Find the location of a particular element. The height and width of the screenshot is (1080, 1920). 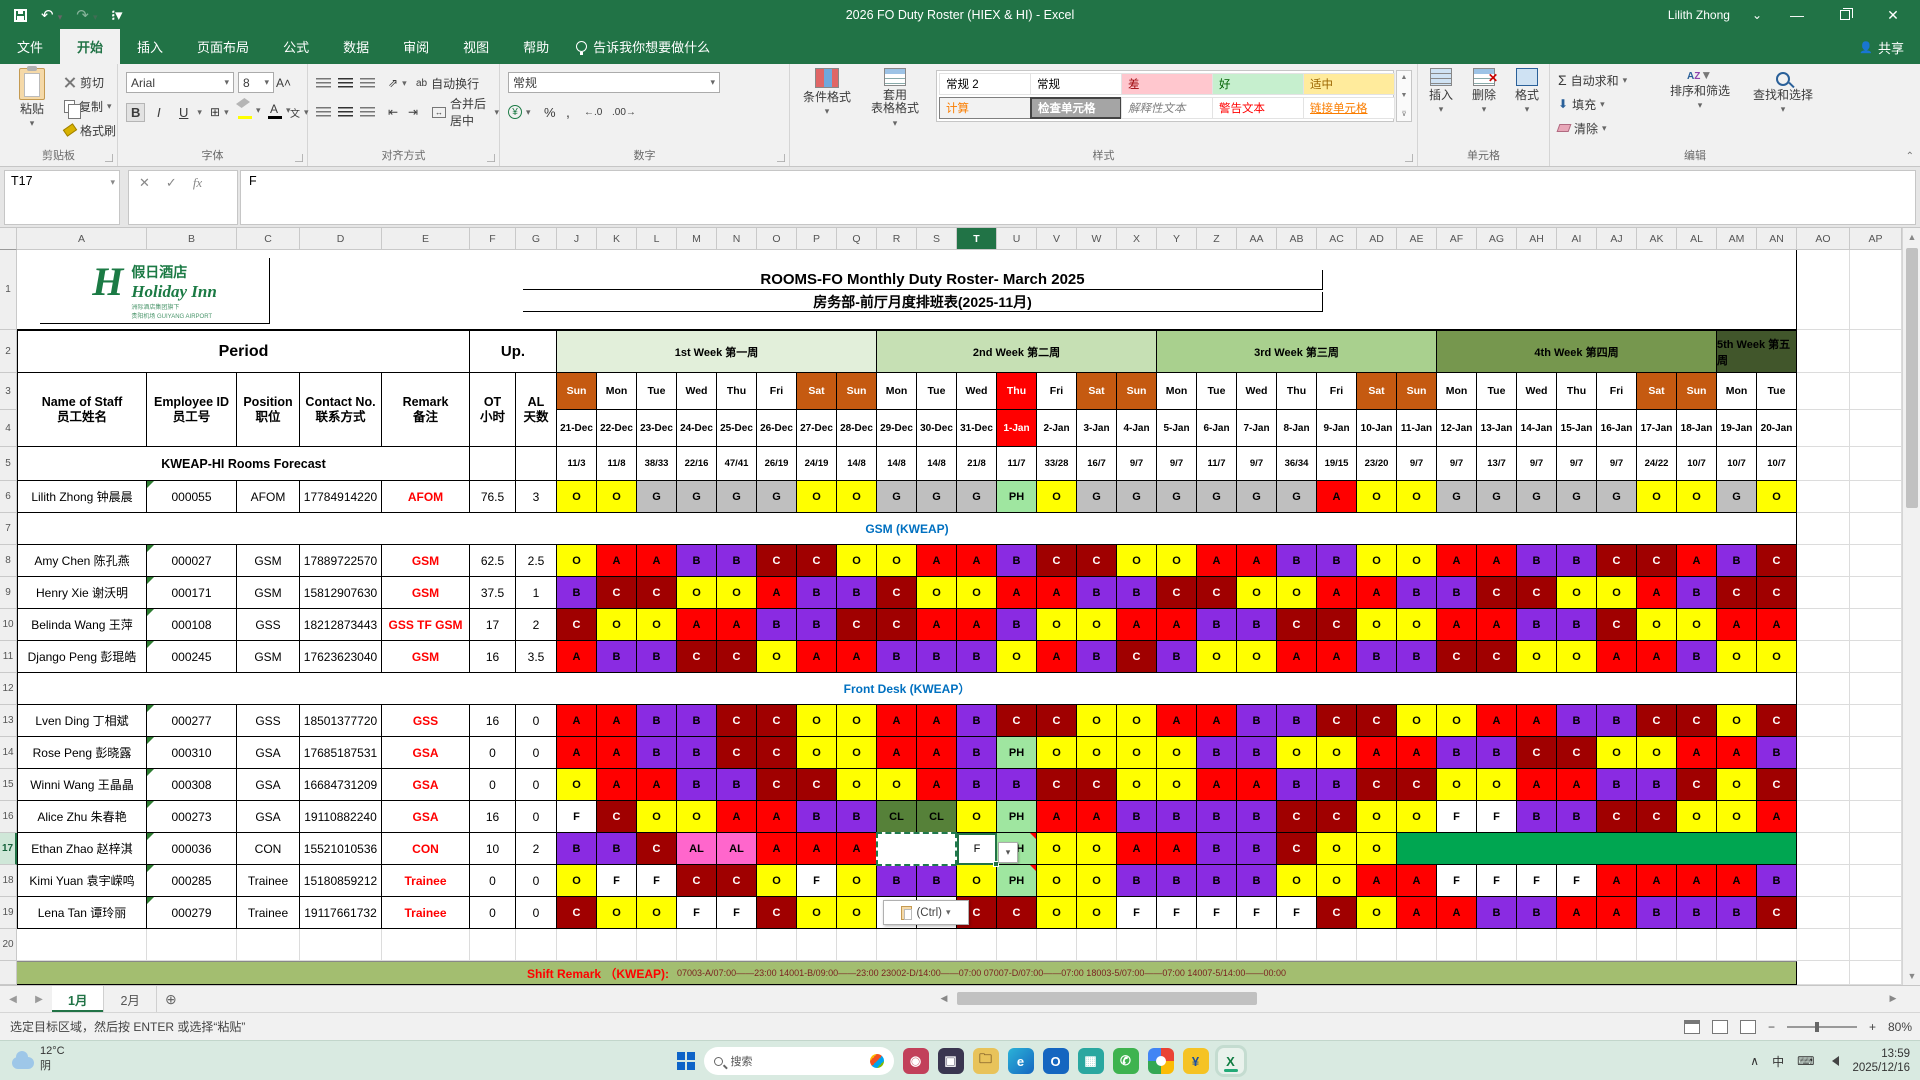

row-header-7: 7 is located at coordinates (8, 529).